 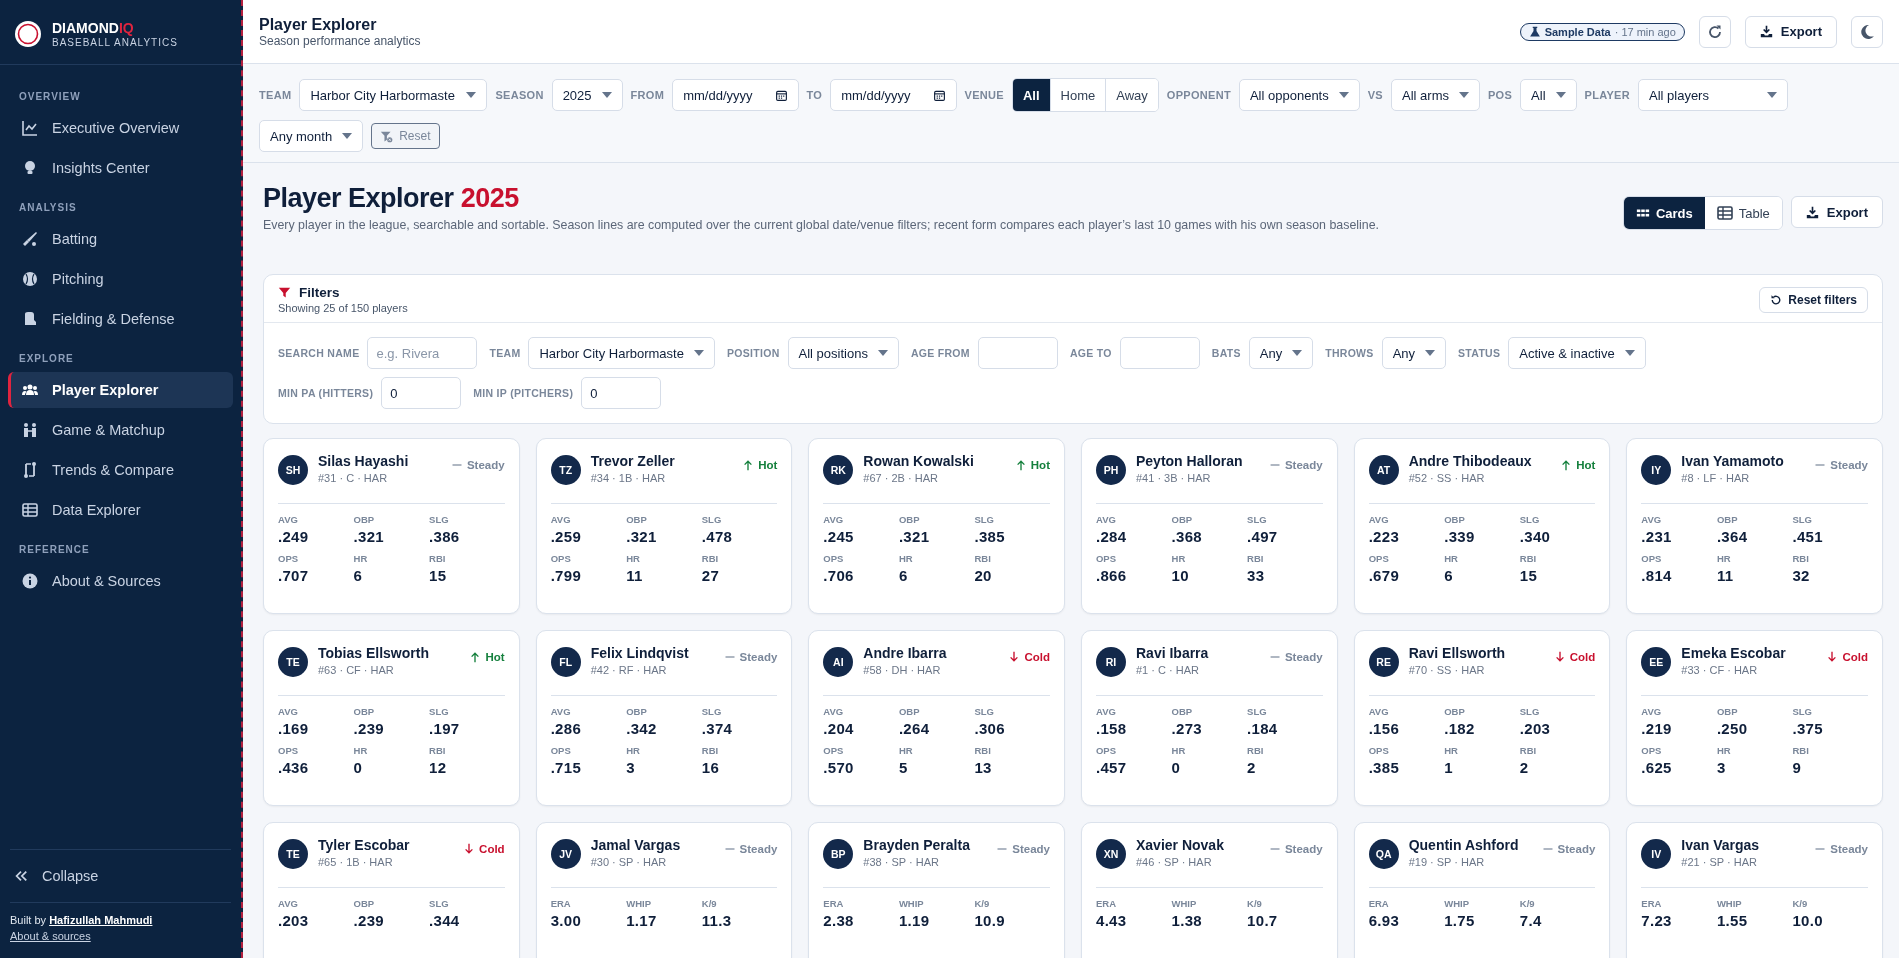 What do you see at coordinates (1713, 95) in the screenshot?
I see `filter-dropdown: All players` at bounding box center [1713, 95].